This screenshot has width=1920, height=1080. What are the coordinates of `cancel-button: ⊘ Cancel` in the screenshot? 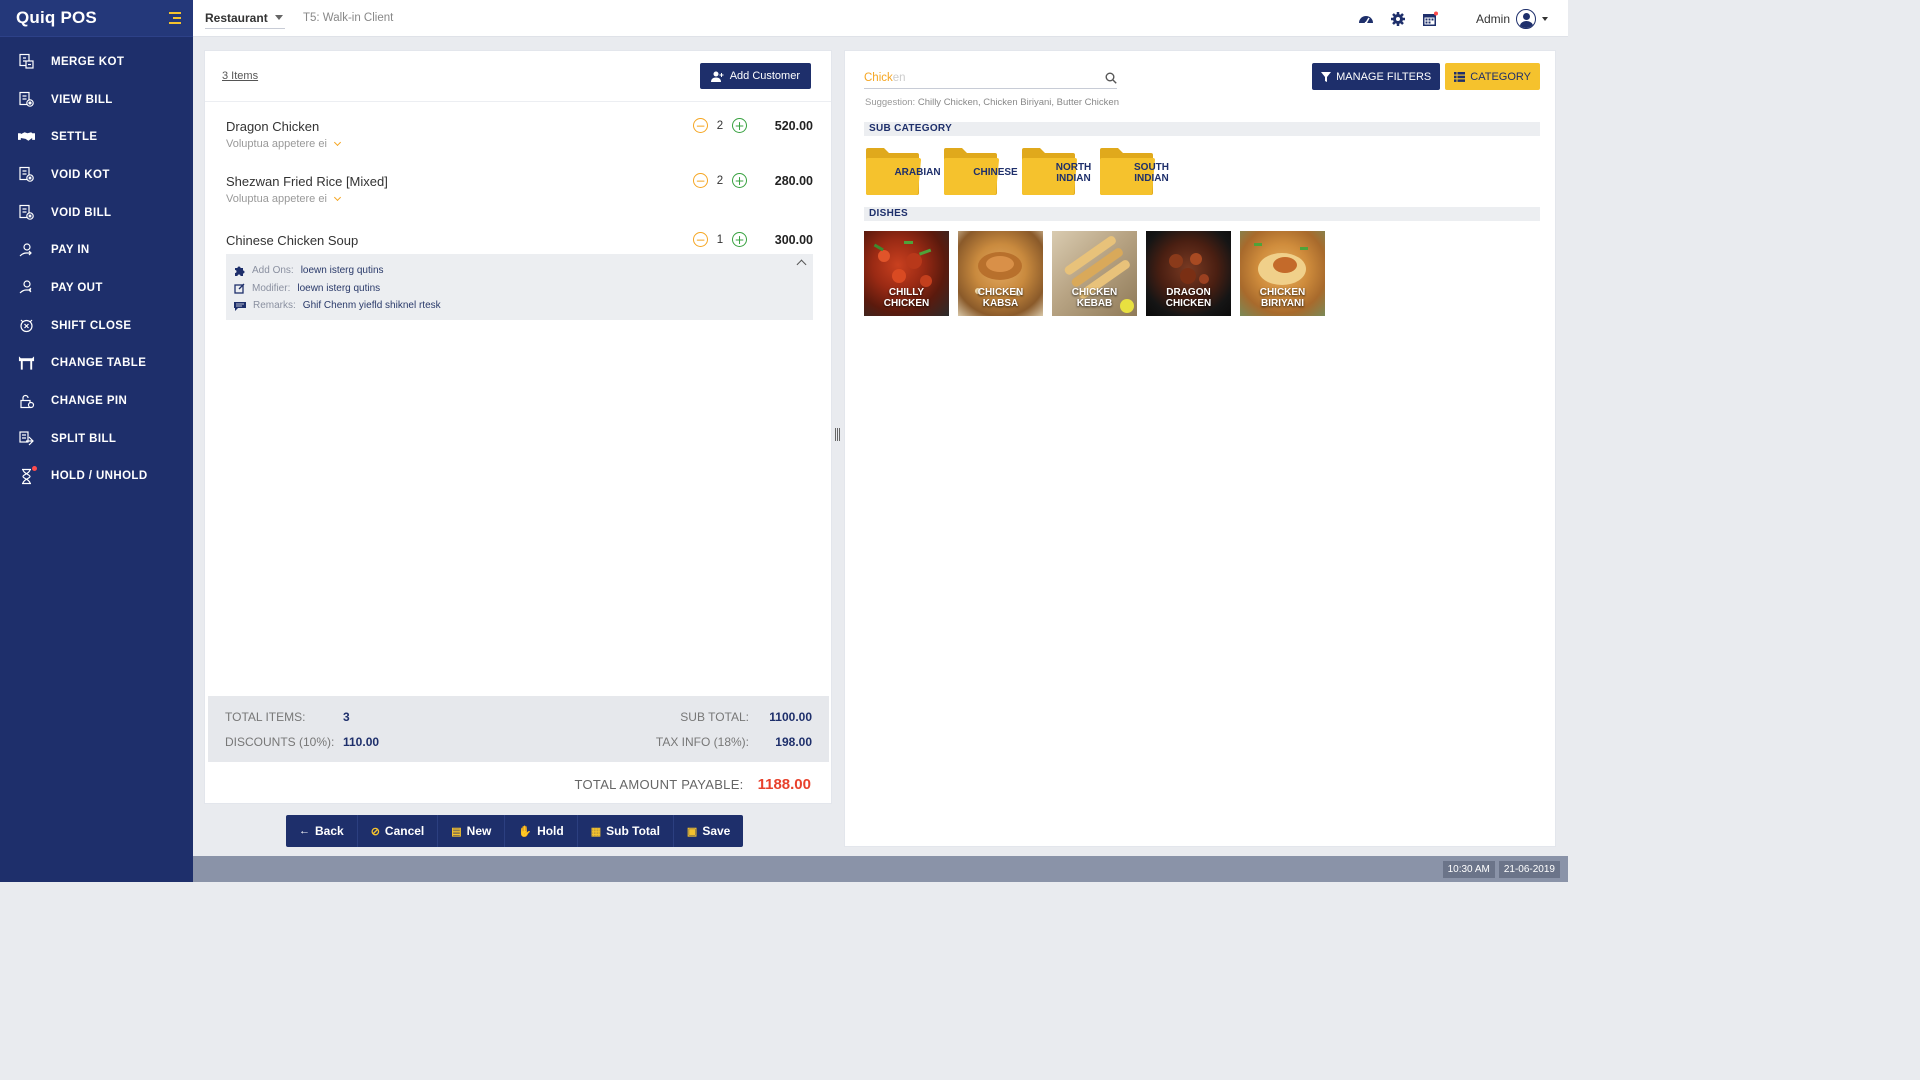 It's located at (398, 831).